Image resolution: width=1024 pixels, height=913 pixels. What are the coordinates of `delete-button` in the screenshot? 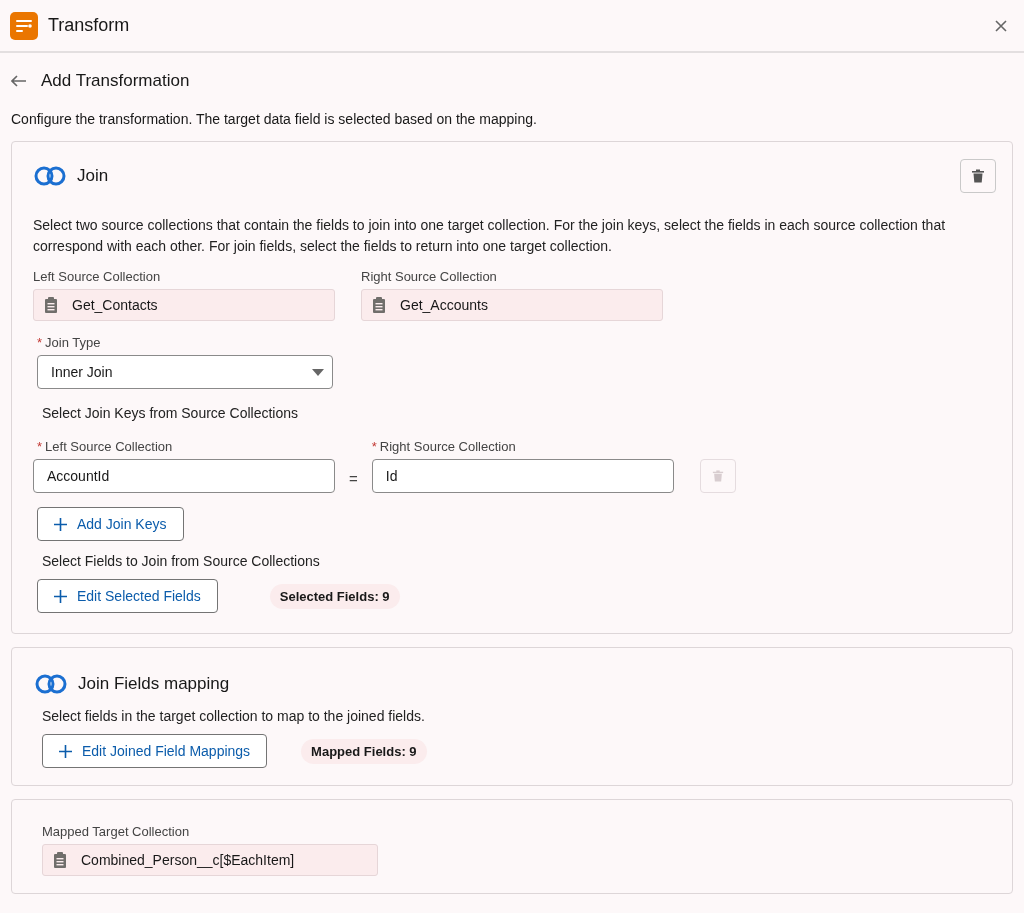 It's located at (978, 176).